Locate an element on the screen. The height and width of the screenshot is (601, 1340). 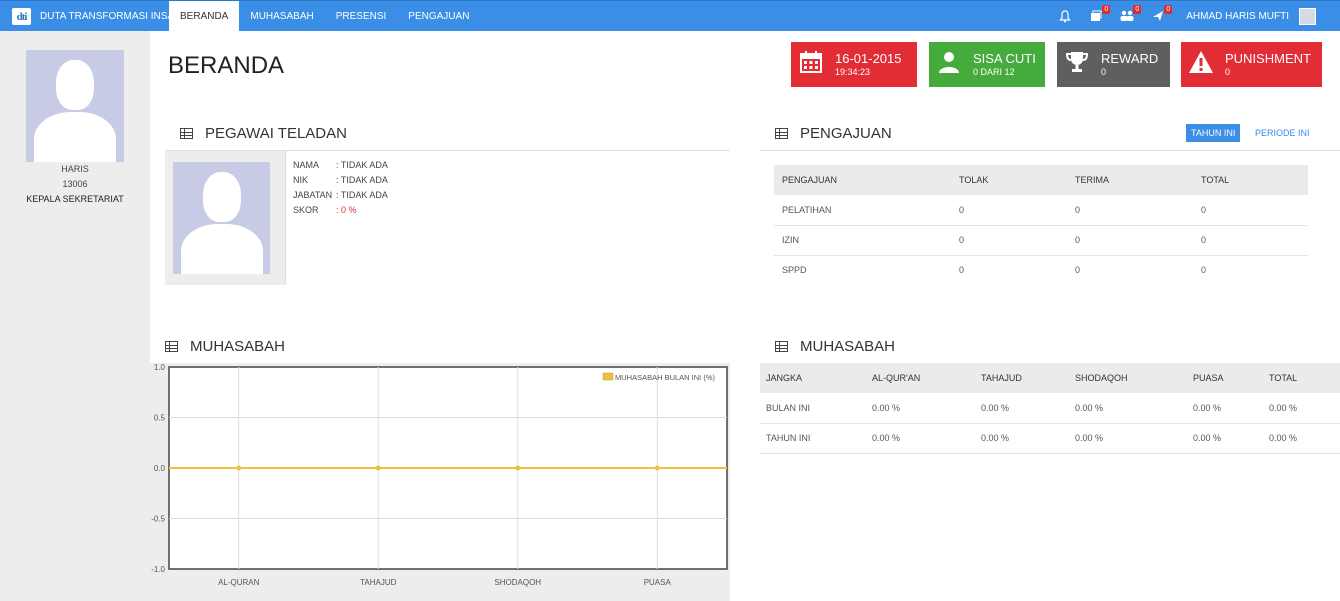
sidebar: HARIS 13006 KEPALA SEKRETARIAT is located at coordinates (75, 316).